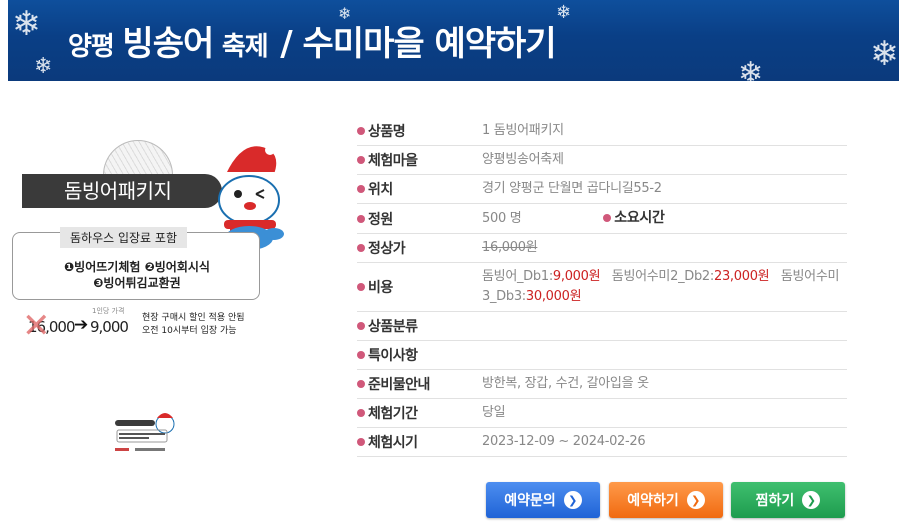 The width and height of the screenshot is (910, 532). I want to click on info-label: 정원, so click(419, 219).